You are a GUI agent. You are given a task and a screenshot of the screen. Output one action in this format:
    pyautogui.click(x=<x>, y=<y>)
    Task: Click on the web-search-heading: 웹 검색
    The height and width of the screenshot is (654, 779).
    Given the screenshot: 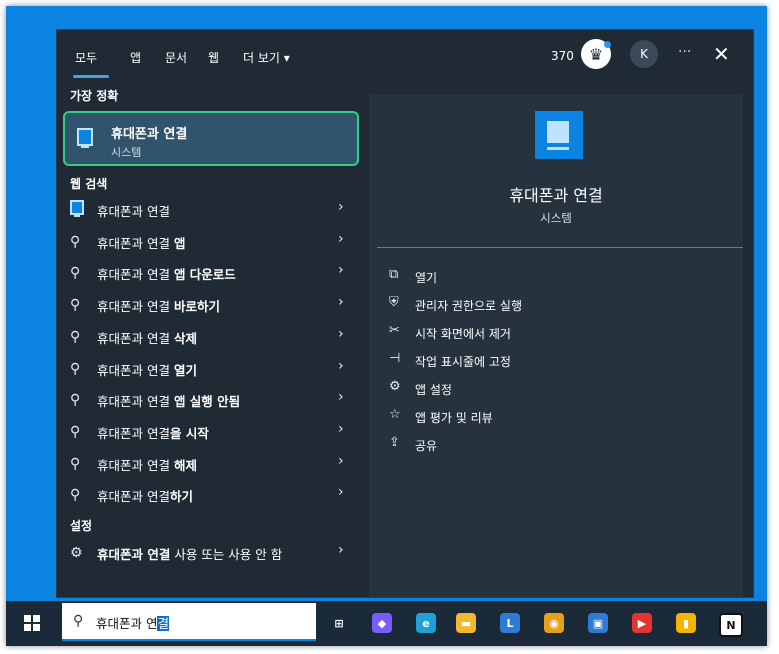 What is the action you would take?
    pyautogui.click(x=89, y=184)
    